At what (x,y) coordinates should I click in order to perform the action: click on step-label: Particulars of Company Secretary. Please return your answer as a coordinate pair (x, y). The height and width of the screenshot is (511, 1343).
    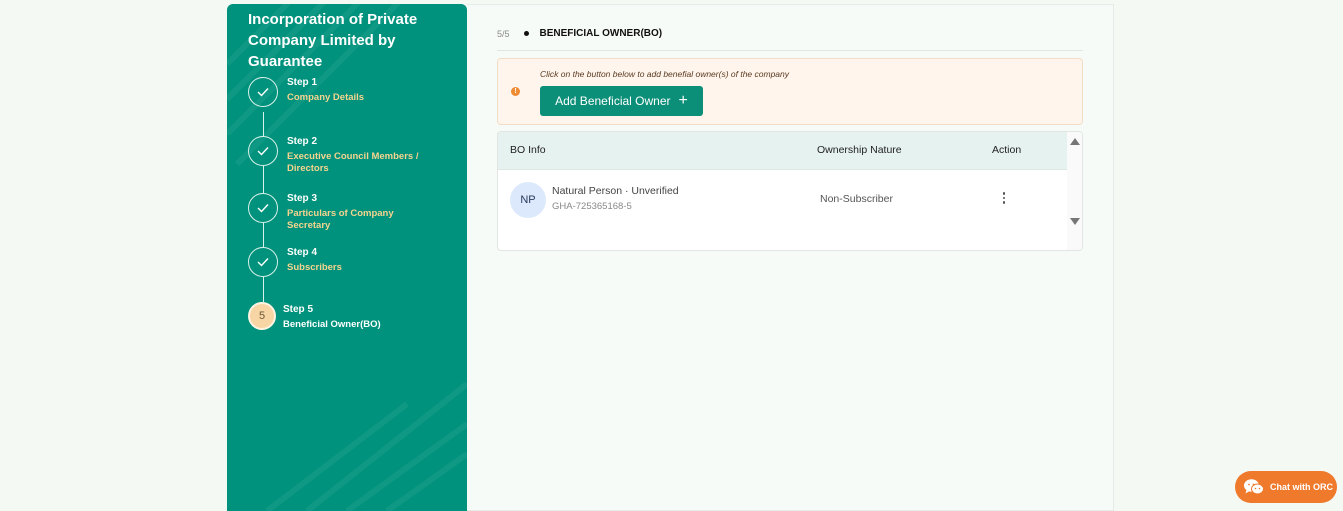
    Looking at the image, I should click on (340, 219).